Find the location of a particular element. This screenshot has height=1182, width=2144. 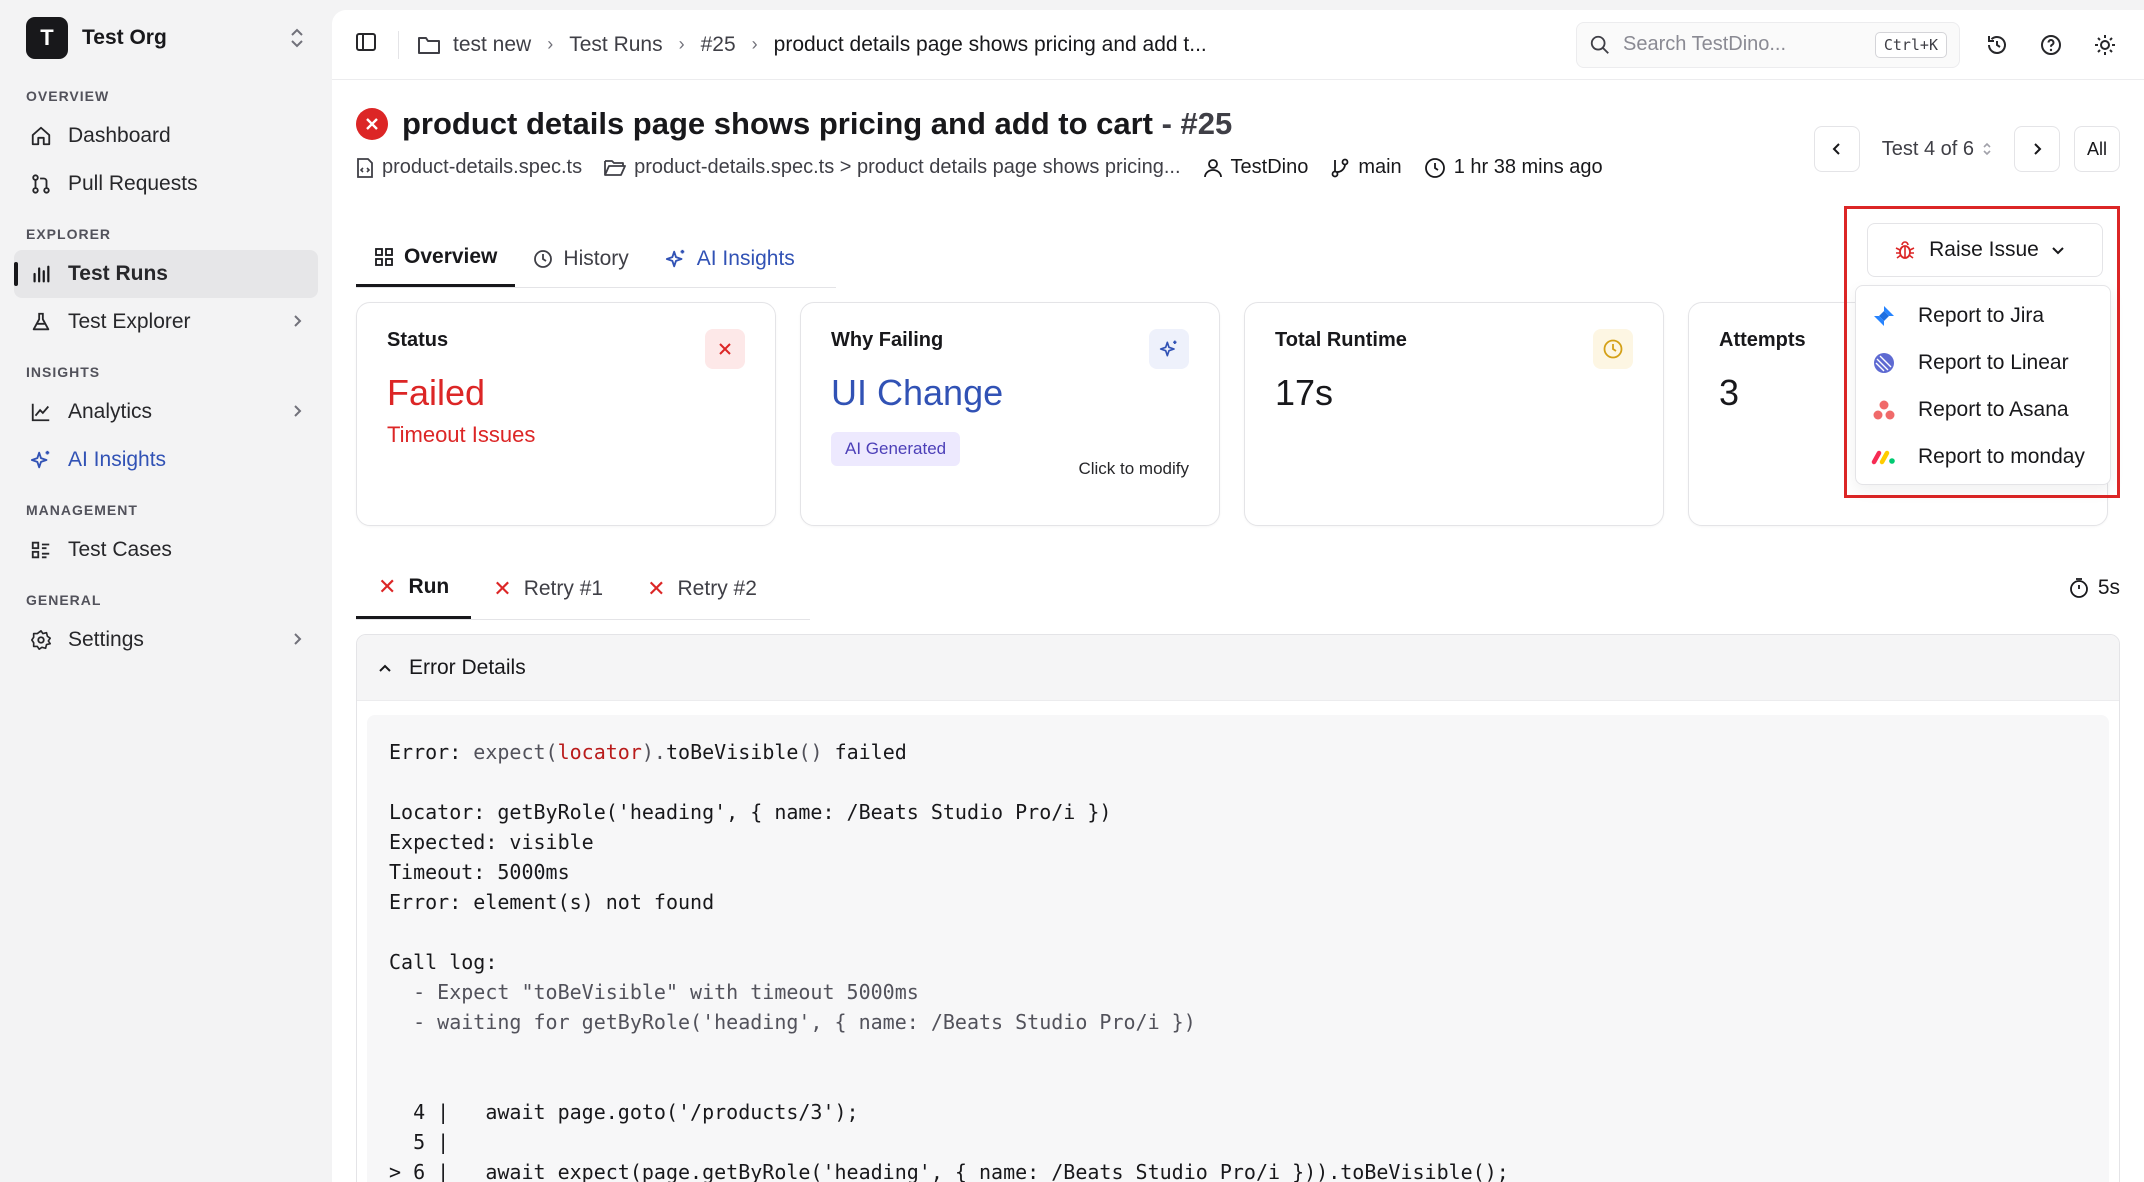

raise-issue-label: Raise Issue is located at coordinates (1984, 249).